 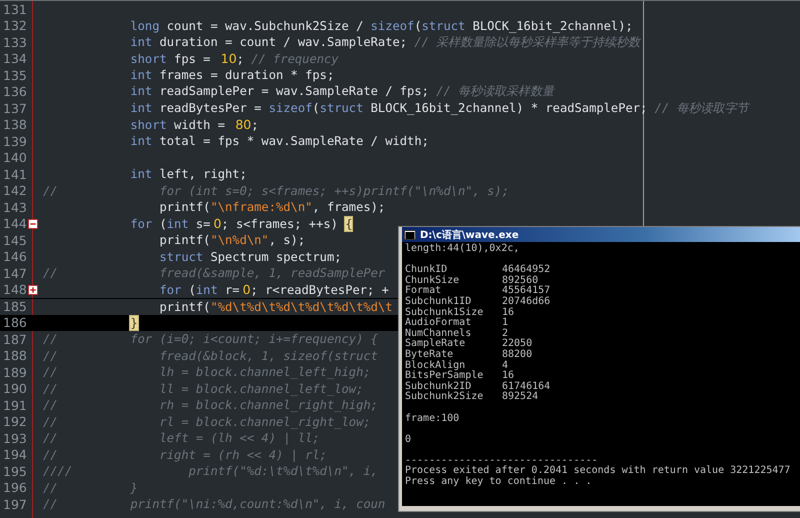 I want to click on field-name: AudioFormat, so click(x=438, y=323).